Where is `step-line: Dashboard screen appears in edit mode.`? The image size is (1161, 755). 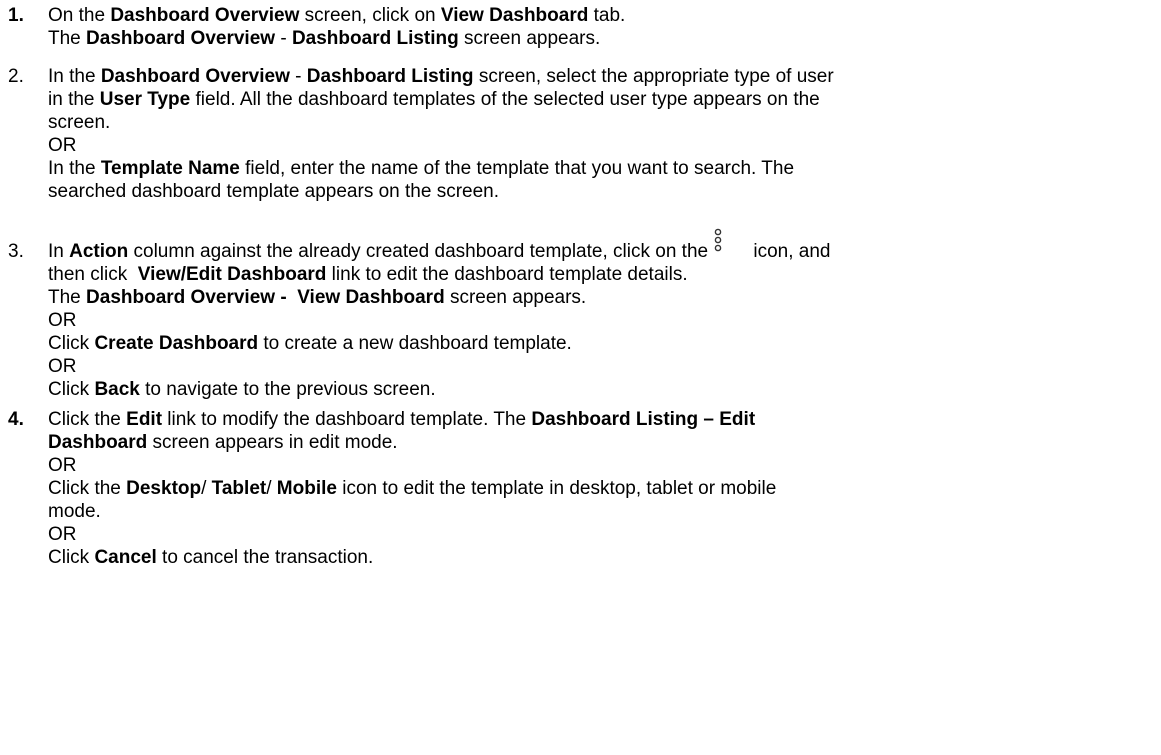 step-line: Dashboard screen appears in edit mode. is located at coordinates (598, 442).